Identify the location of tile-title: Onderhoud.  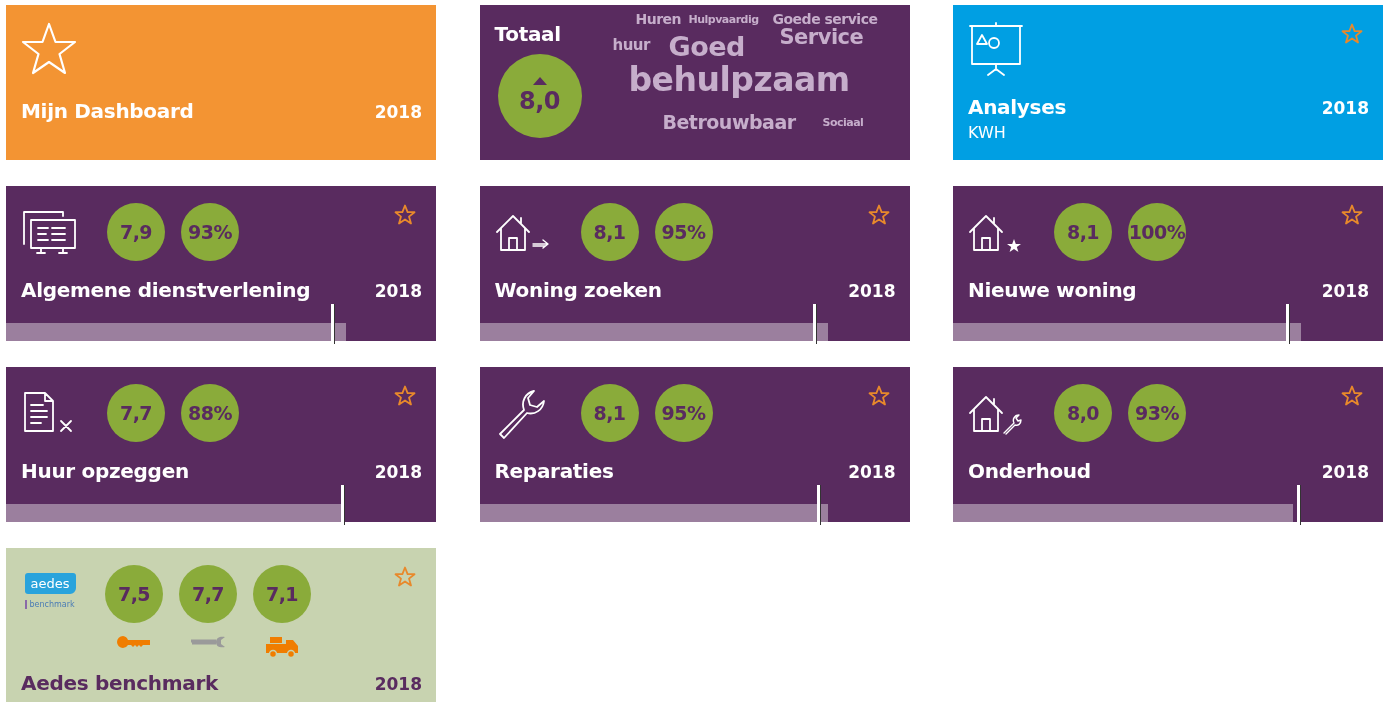
(1029, 471).